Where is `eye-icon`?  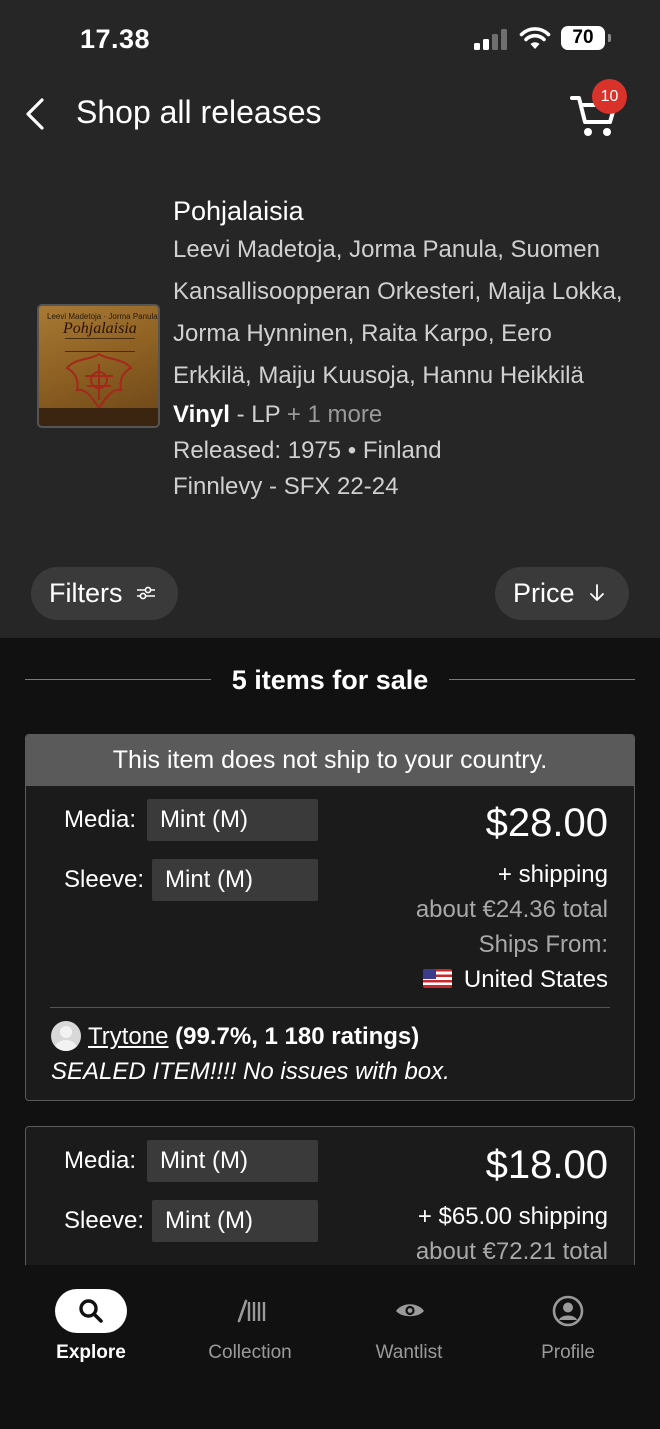
eye-icon is located at coordinates (409, 1311).